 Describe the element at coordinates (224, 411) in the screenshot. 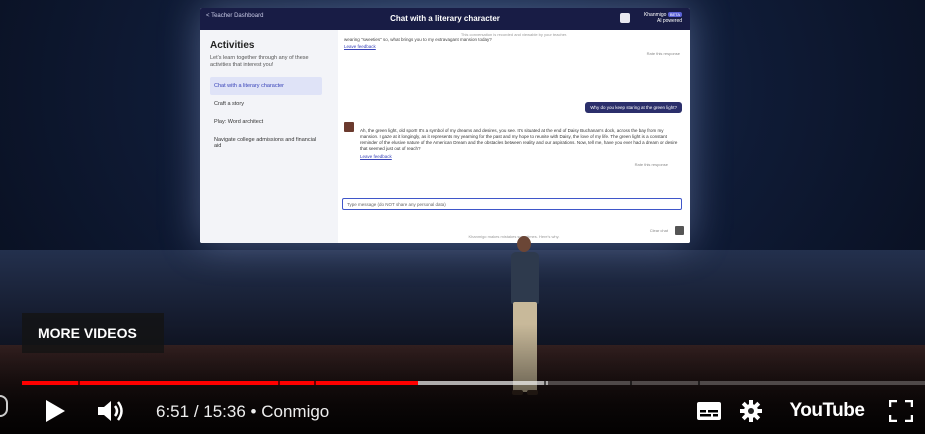

I see `duration: 15:36` at that location.